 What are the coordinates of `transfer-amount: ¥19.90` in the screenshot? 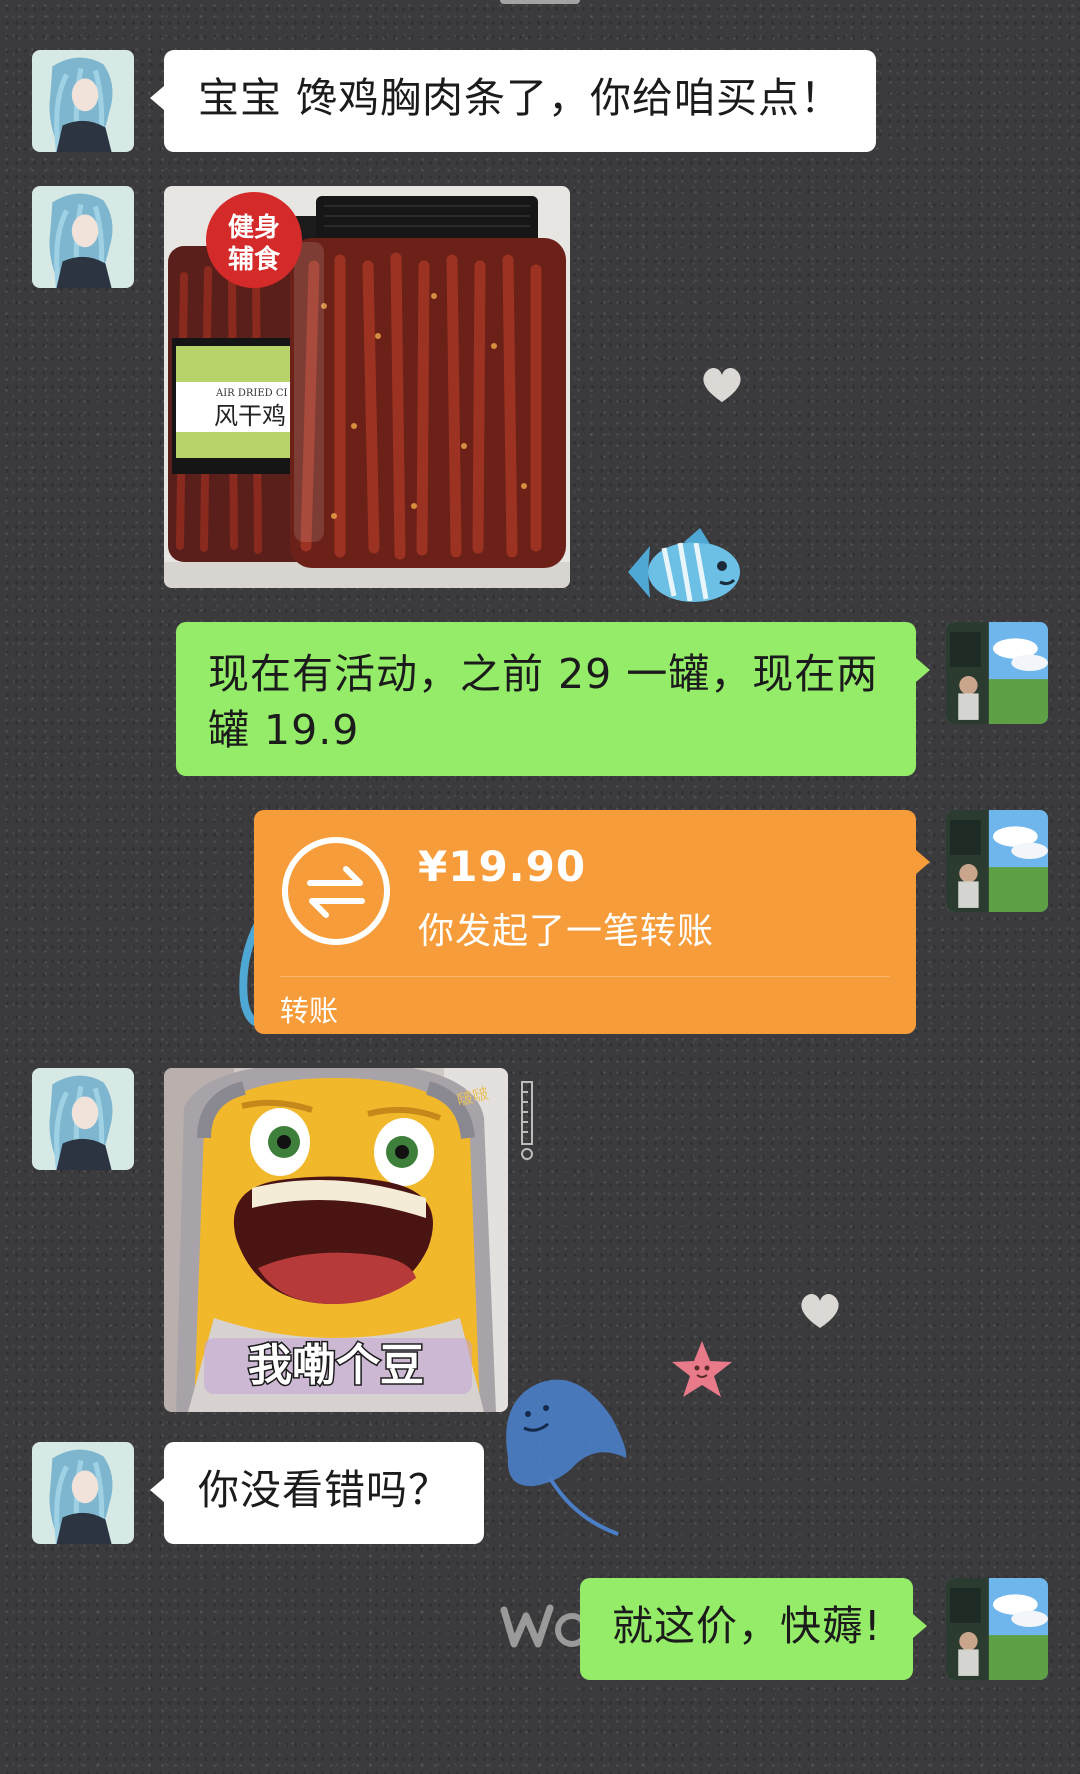 It's located at (502, 866).